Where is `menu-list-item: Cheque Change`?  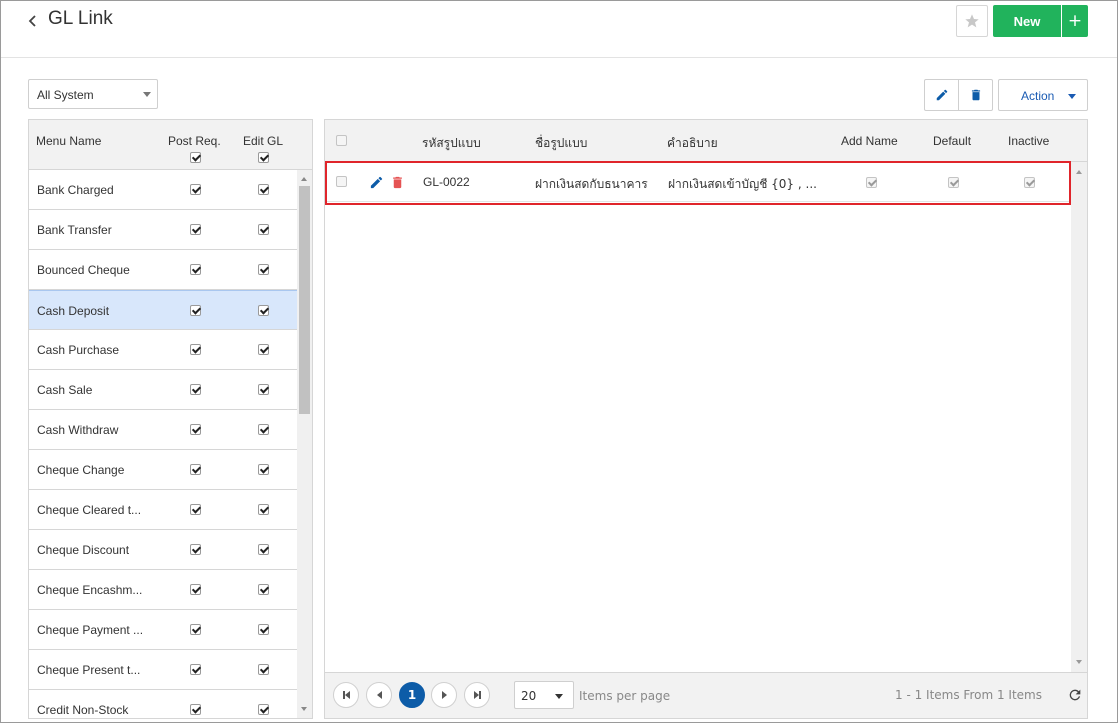 menu-list-item: Cheque Change is located at coordinates (163, 470).